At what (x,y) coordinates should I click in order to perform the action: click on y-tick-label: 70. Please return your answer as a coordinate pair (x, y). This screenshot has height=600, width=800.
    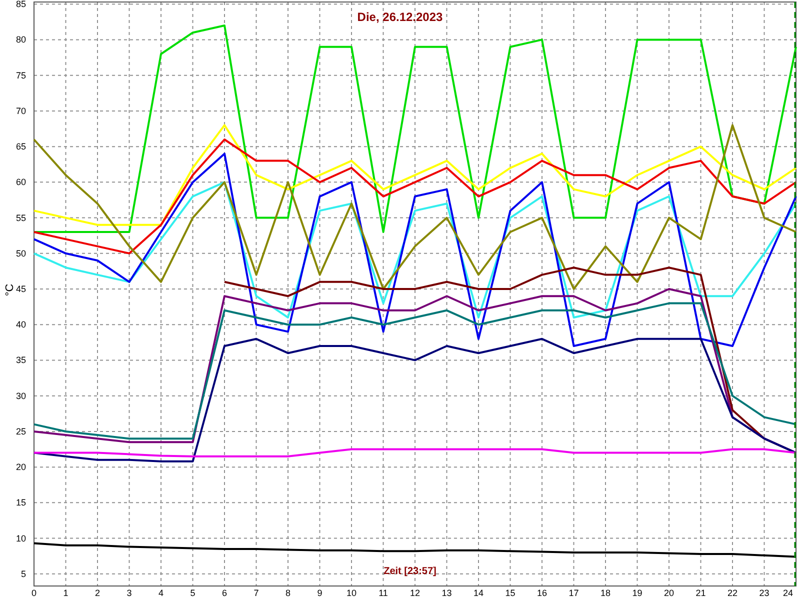
    Looking at the image, I should click on (21, 111).